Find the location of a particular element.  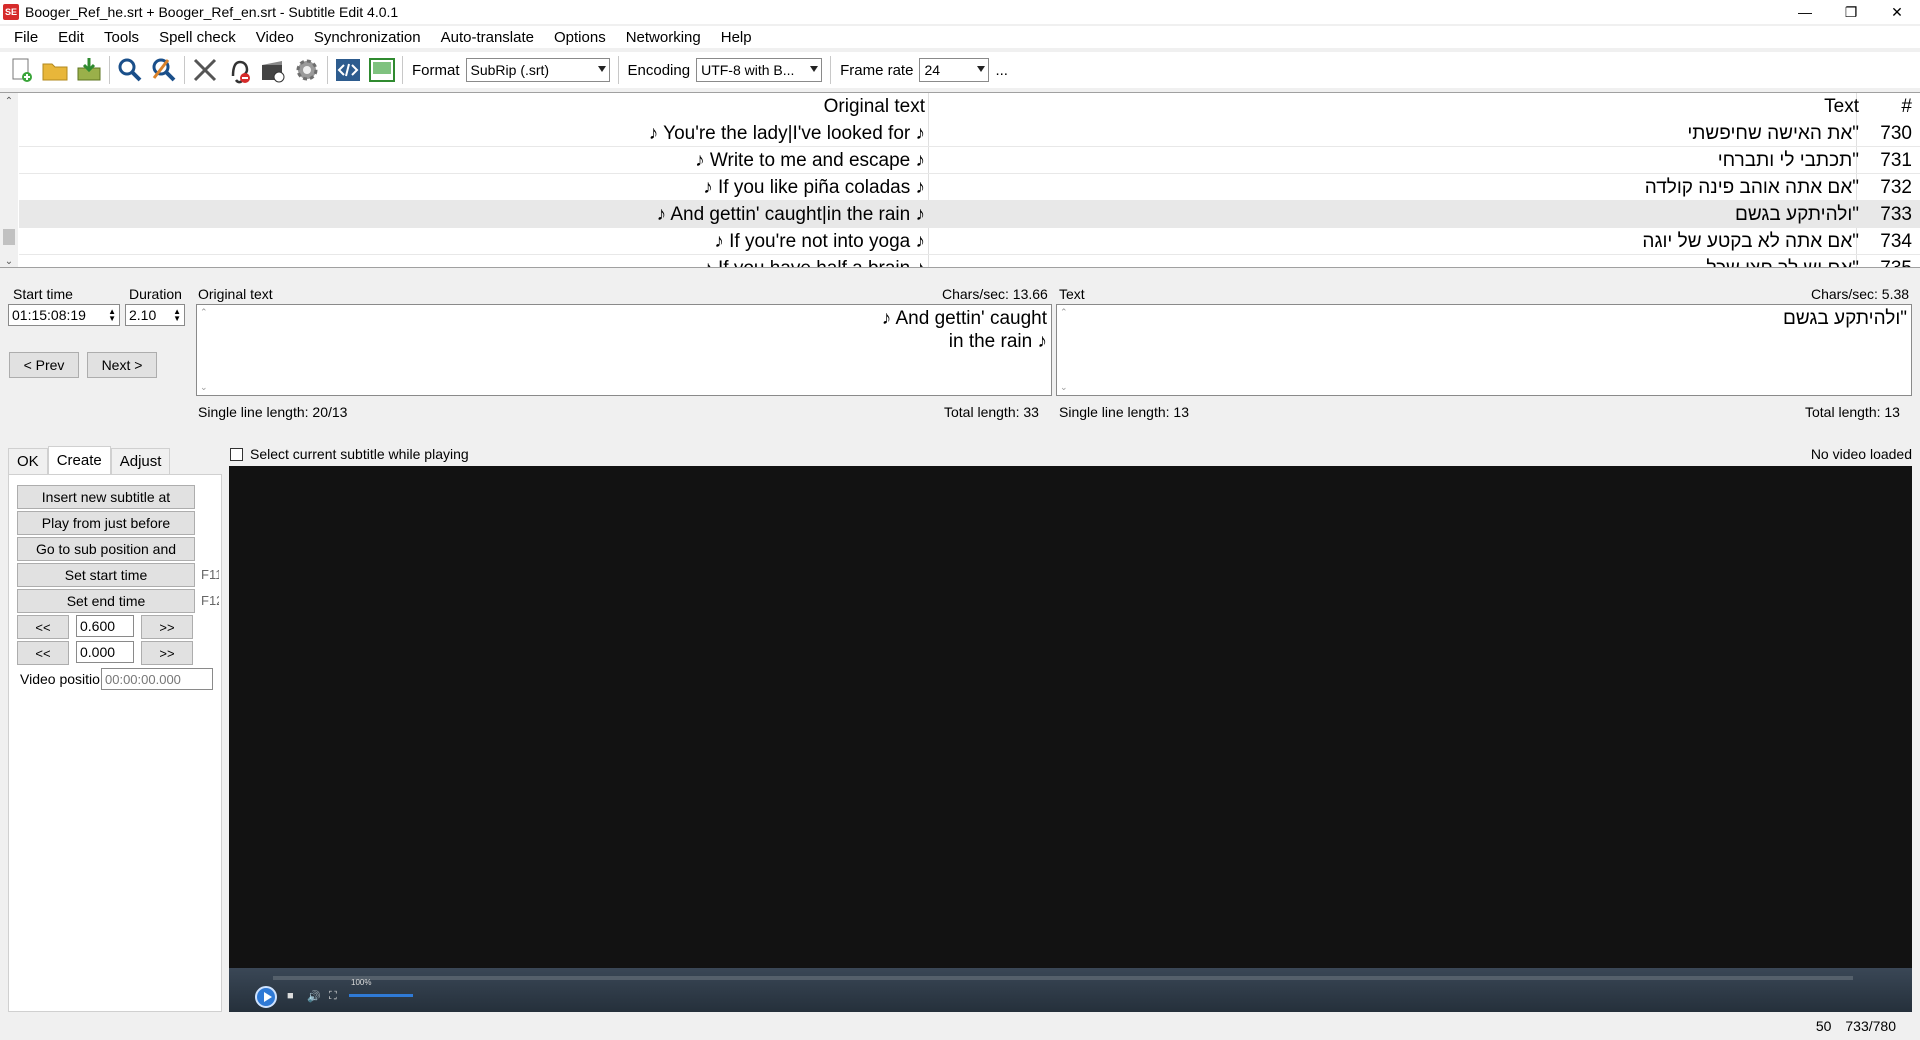

framerate-value: 24 is located at coordinates (932, 70).